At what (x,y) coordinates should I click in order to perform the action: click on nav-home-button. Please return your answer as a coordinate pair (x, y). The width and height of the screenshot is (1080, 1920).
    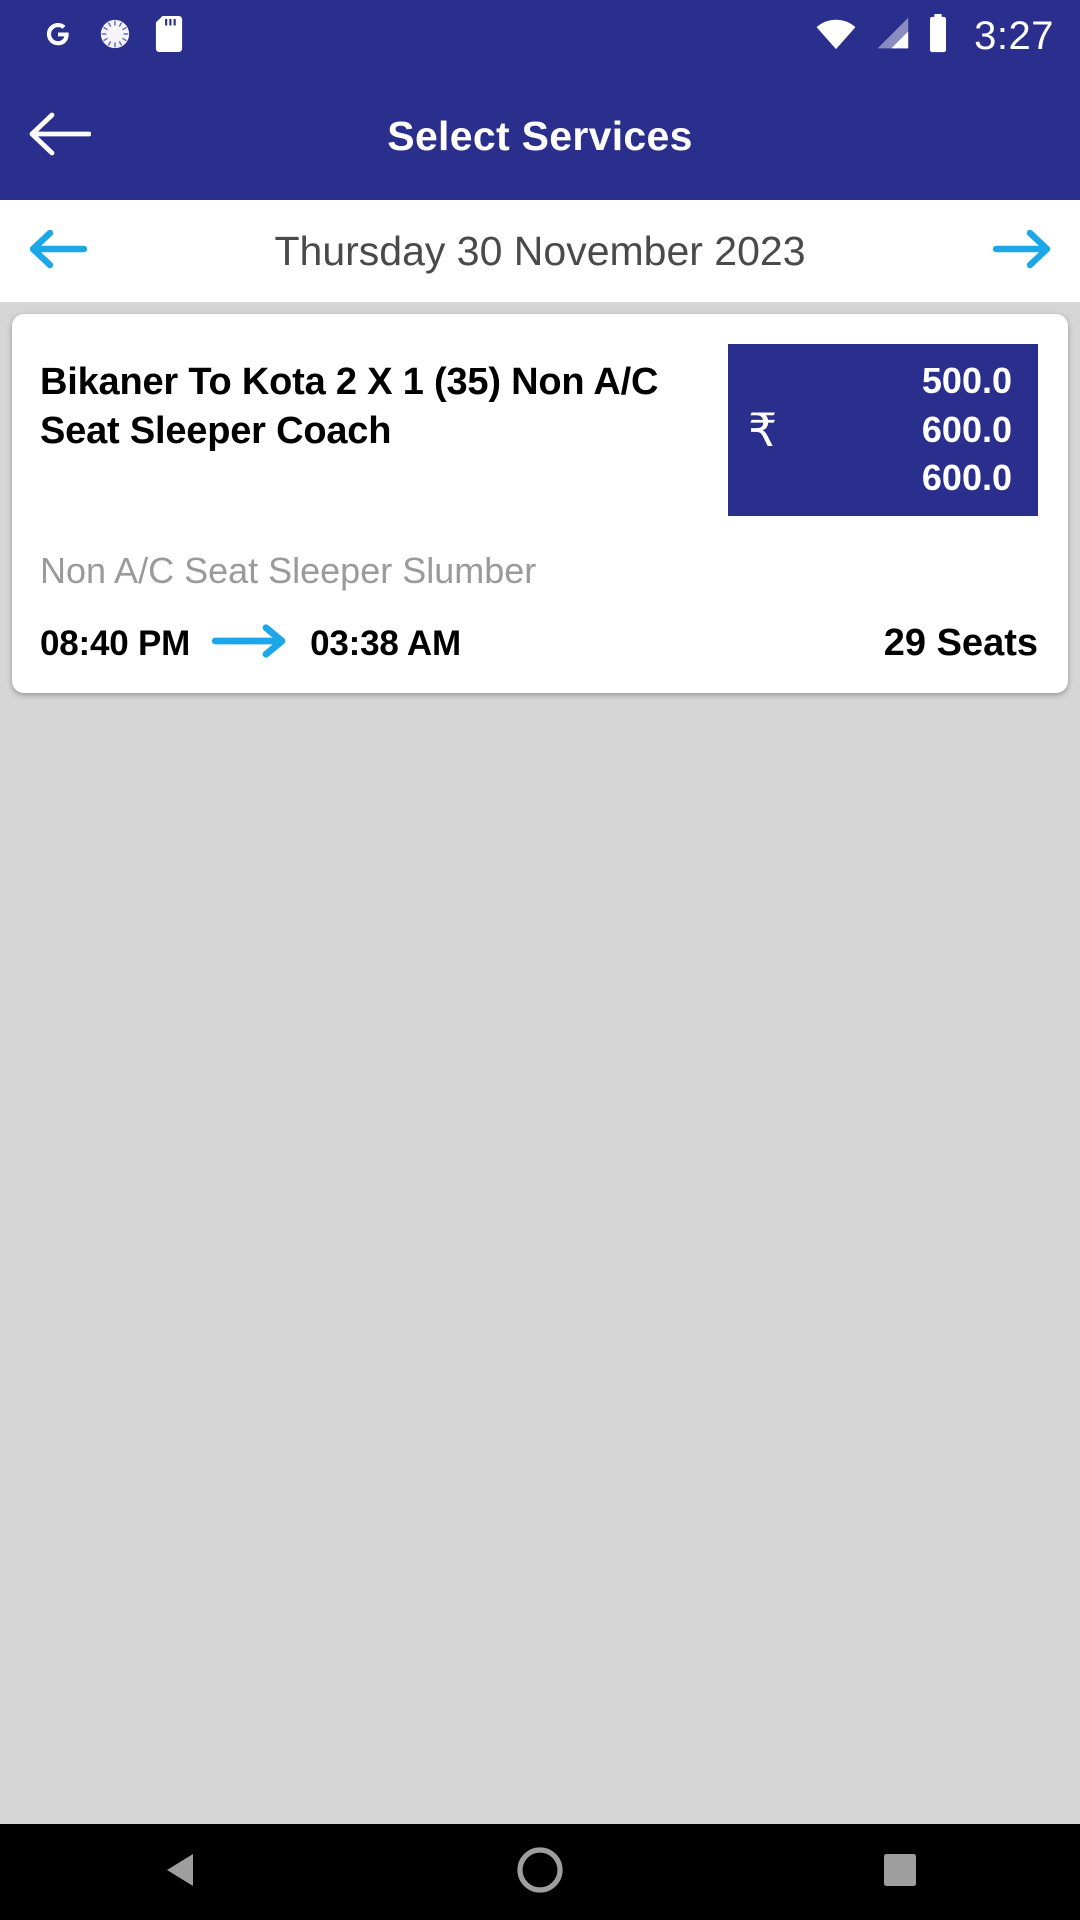
    Looking at the image, I should click on (540, 1872).